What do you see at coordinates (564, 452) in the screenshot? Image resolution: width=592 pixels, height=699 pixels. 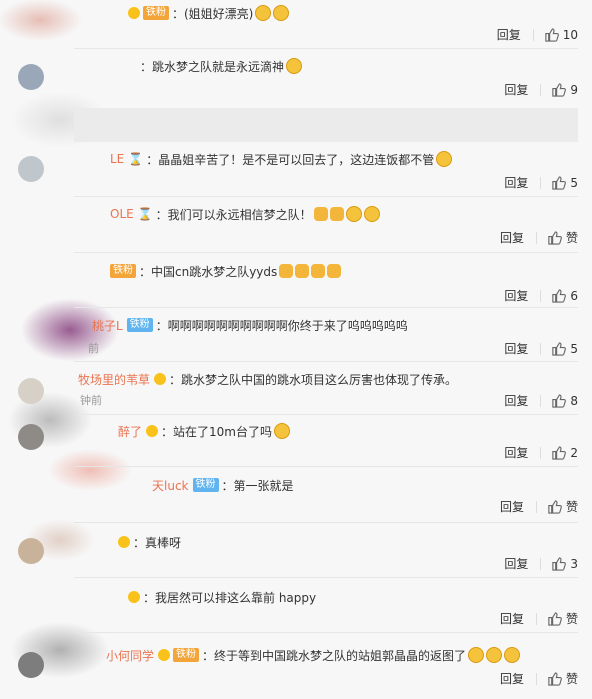 I see `like-button: 2` at bounding box center [564, 452].